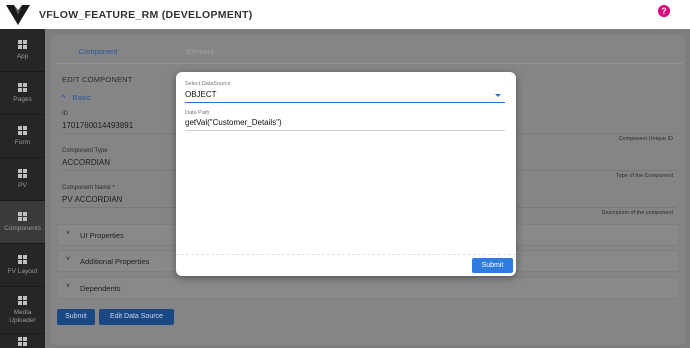 The height and width of the screenshot is (348, 690). I want to click on component-type-hint: Type of the Component, so click(644, 176).